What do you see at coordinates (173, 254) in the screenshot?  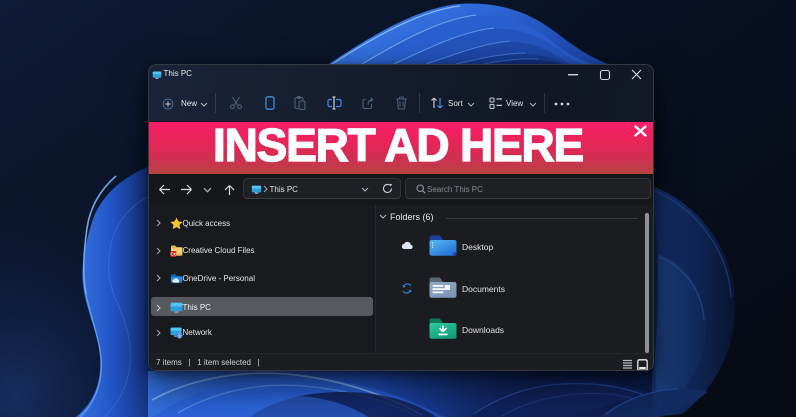 I see `svg-text: Cc` at bounding box center [173, 254].